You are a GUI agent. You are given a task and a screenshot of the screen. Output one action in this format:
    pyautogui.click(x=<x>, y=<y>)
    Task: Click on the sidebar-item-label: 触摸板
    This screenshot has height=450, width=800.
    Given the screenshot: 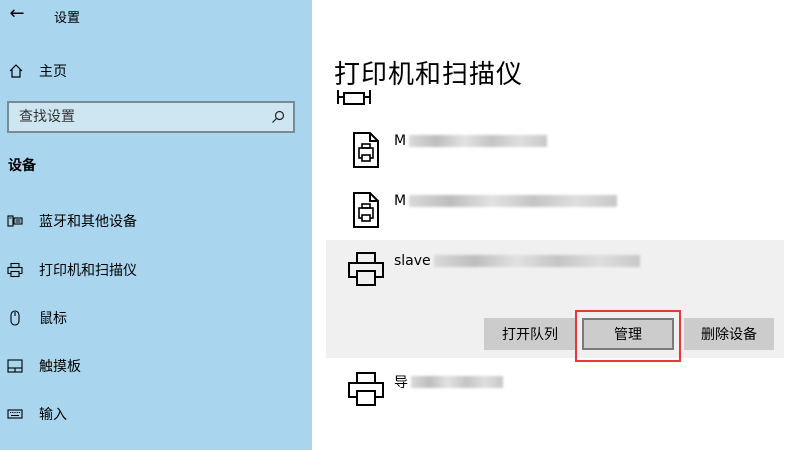 What is the action you would take?
    pyautogui.click(x=60, y=367)
    